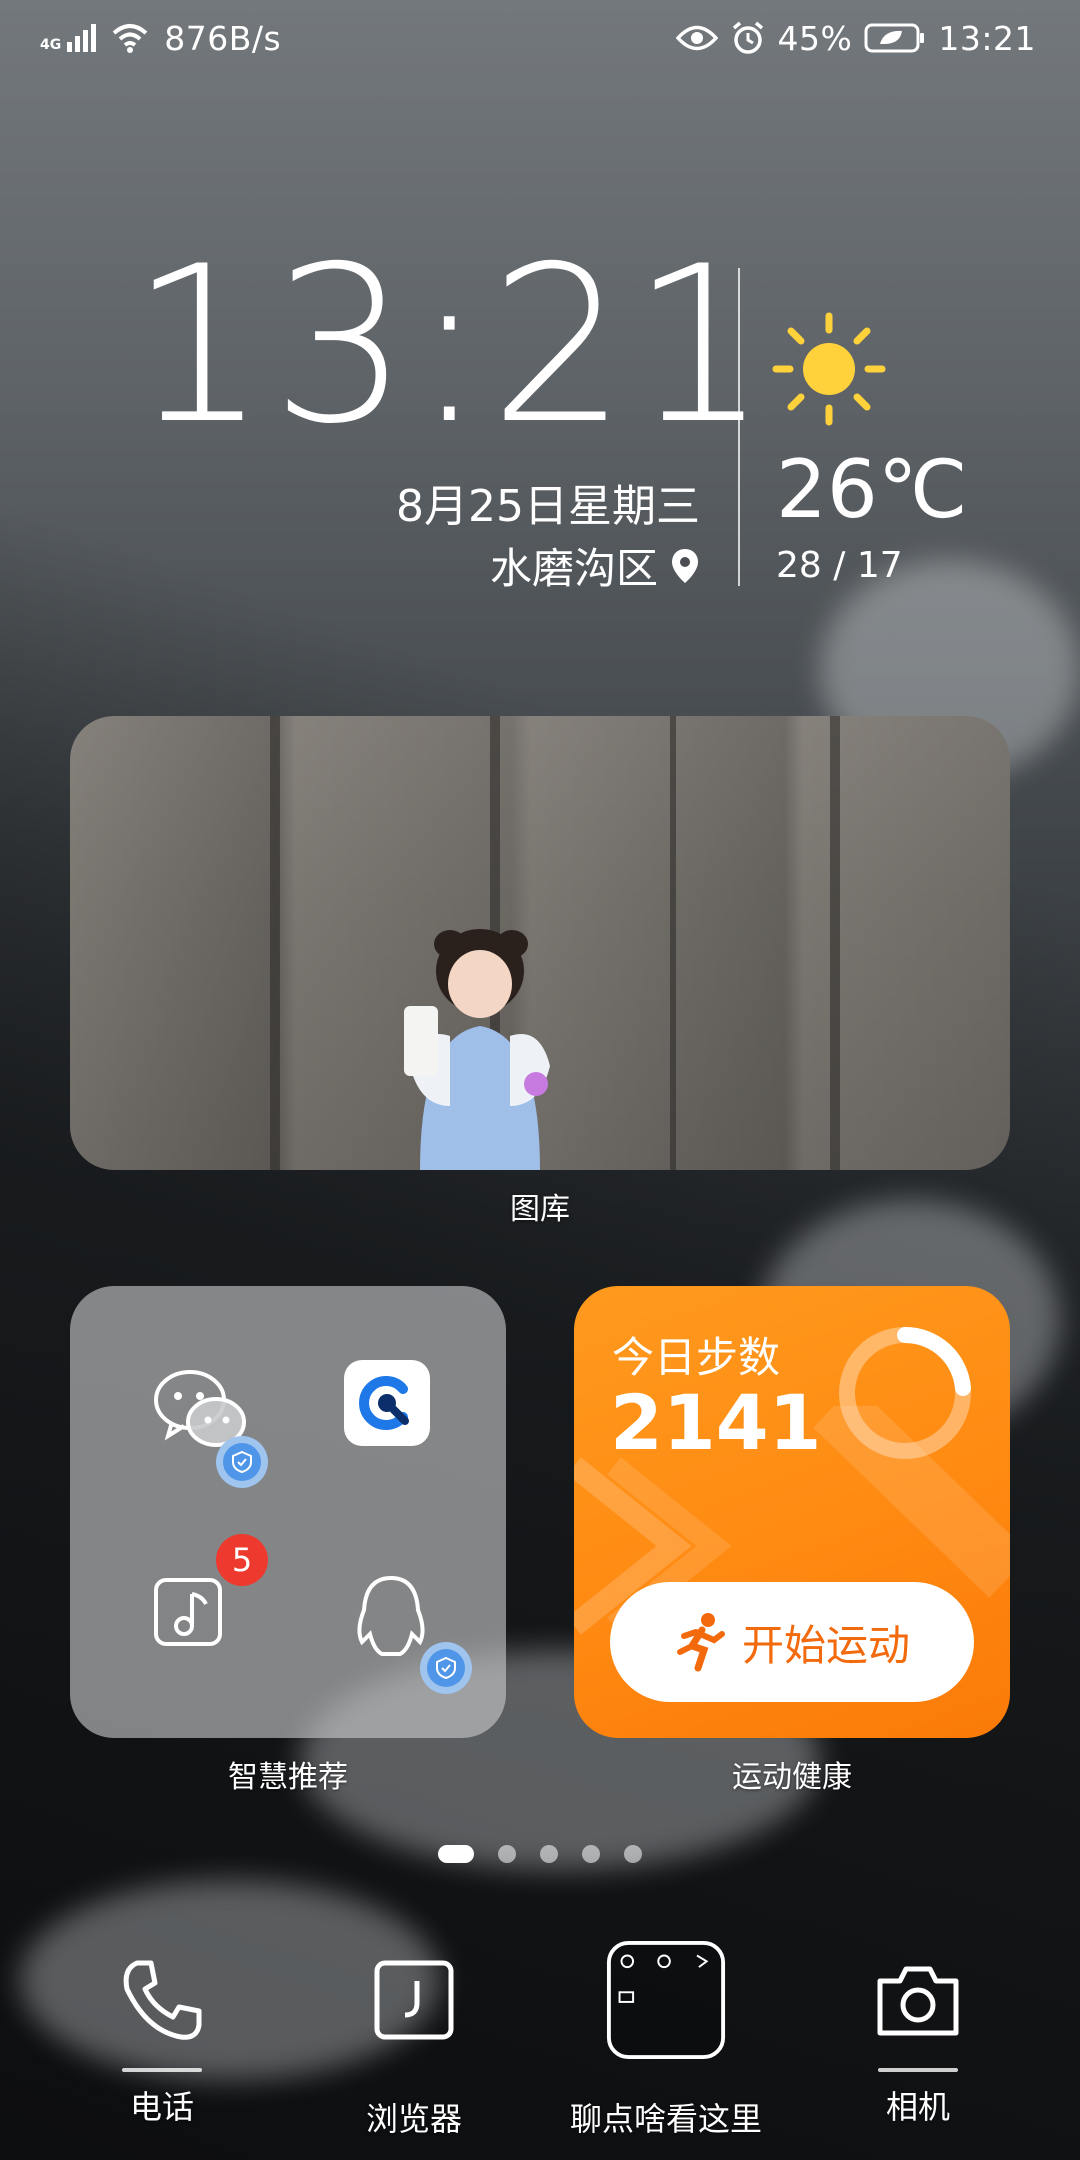  I want to click on sunny-icon, so click(829, 369).